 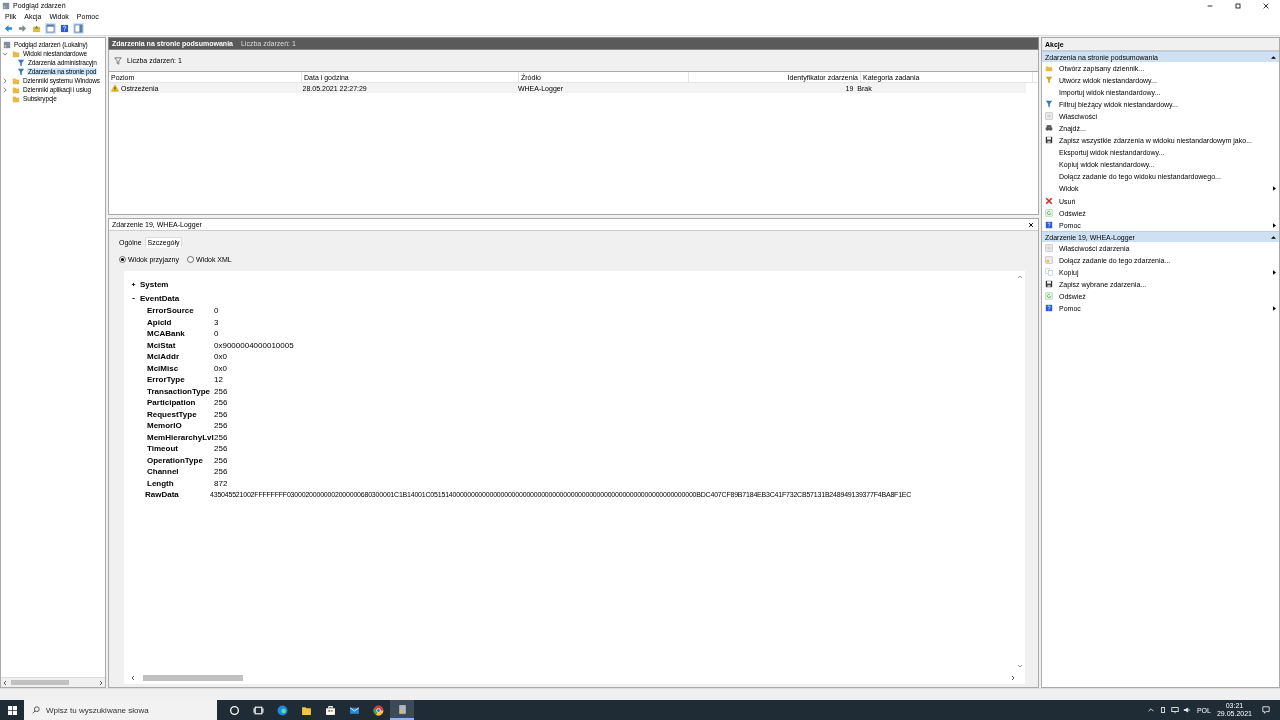 What do you see at coordinates (36, 28) in the screenshot?
I see `folder-up-icon` at bounding box center [36, 28].